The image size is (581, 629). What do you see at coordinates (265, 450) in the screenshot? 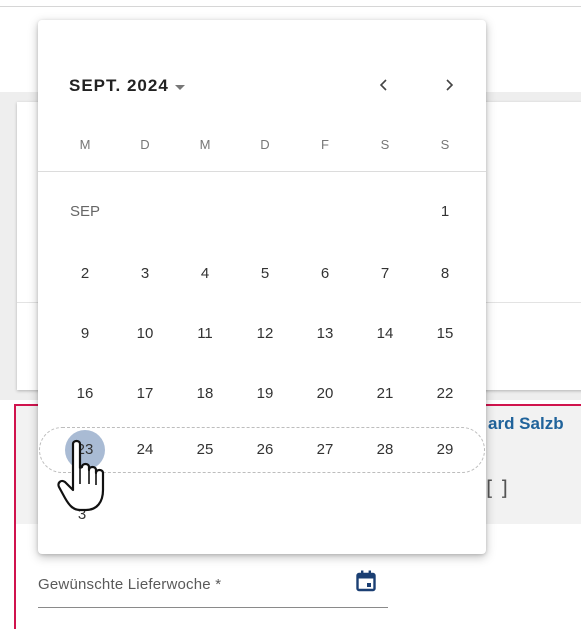
I see `calendar-day: 26` at bounding box center [265, 450].